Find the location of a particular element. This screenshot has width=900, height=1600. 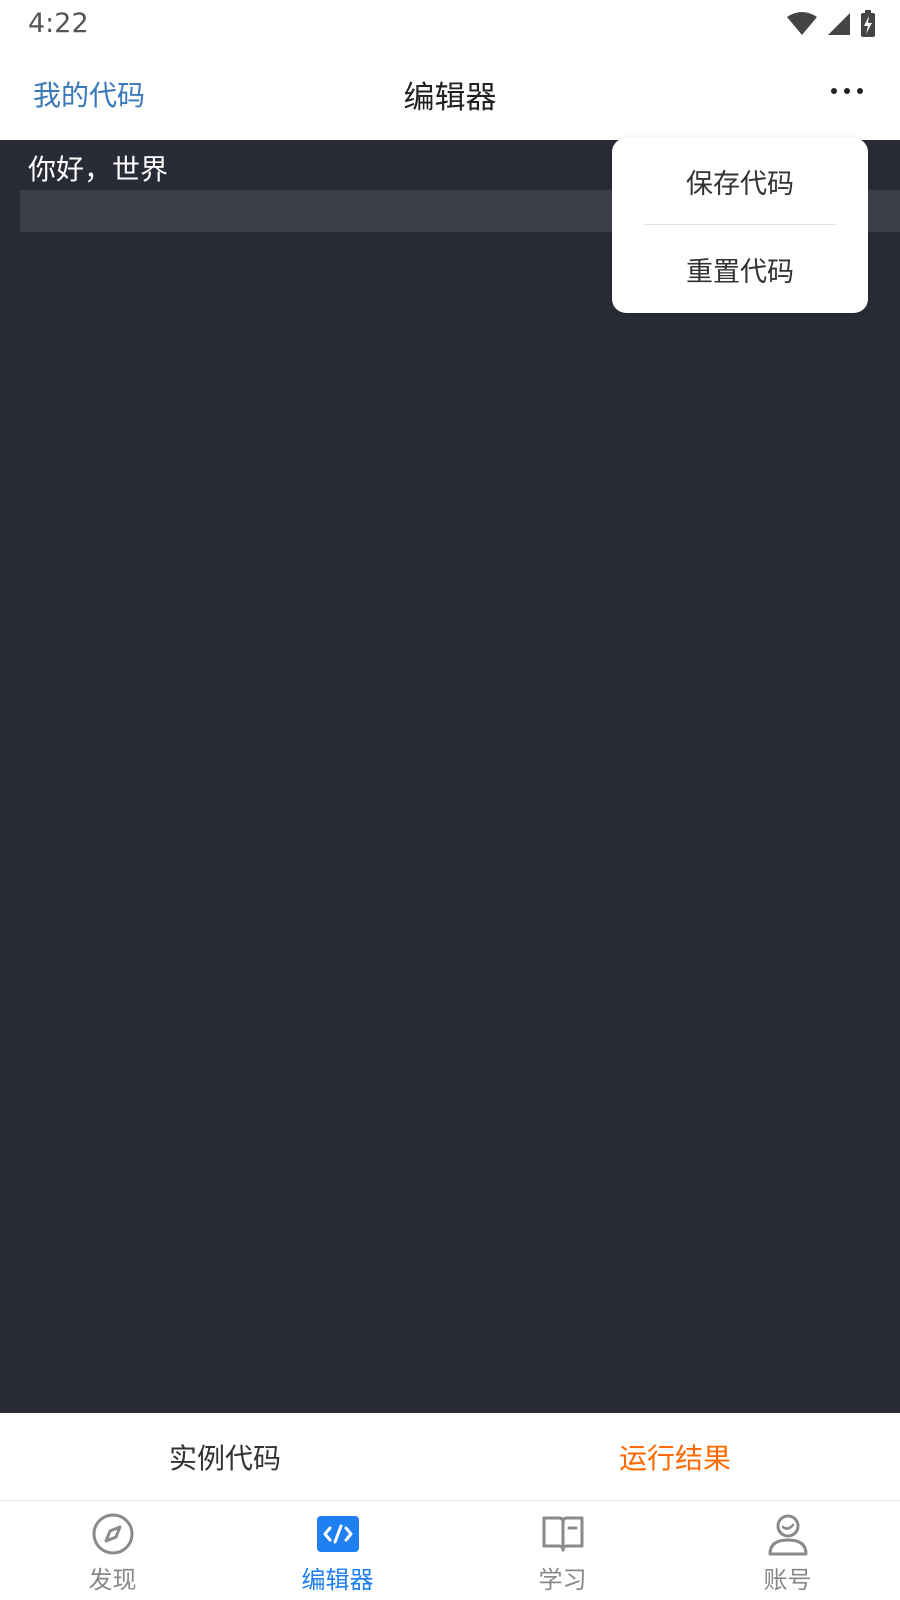

tab-example-code: 实例代码 is located at coordinates (225, 1457).